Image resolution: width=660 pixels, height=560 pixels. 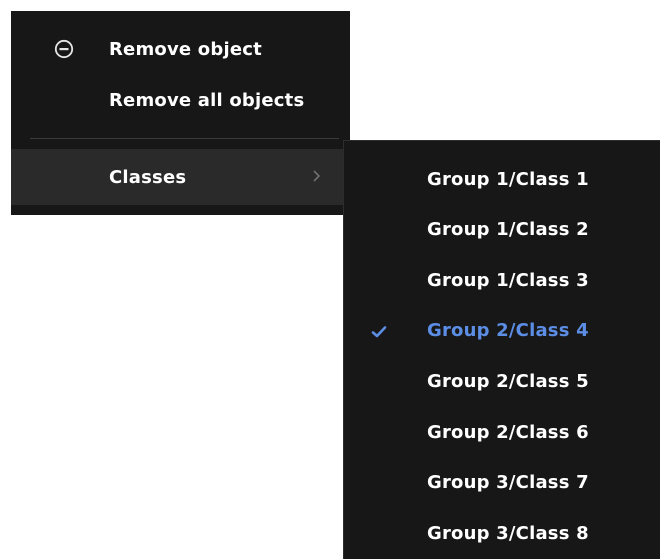 I want to click on class-item-group1-class2: Group 1/Class 2, so click(x=502, y=231).